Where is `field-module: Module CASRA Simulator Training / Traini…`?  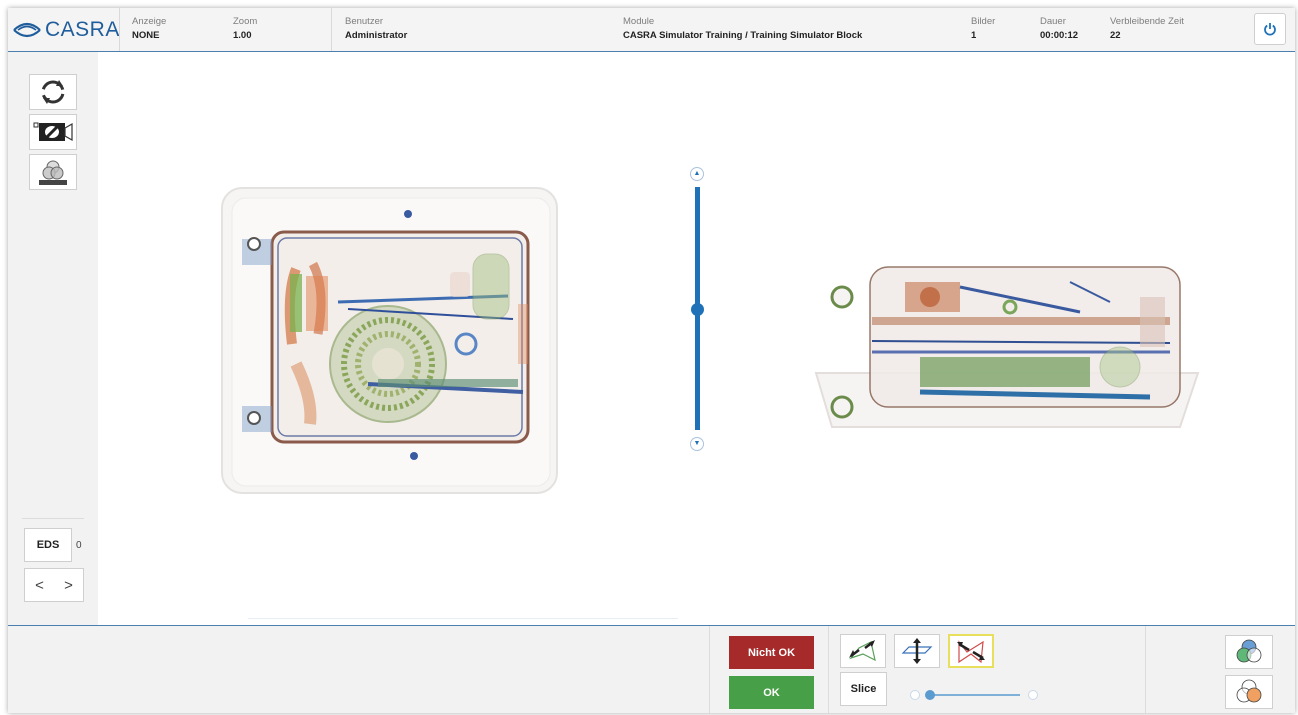 field-module: Module CASRA Simulator Training / Traini… is located at coordinates (742, 28).